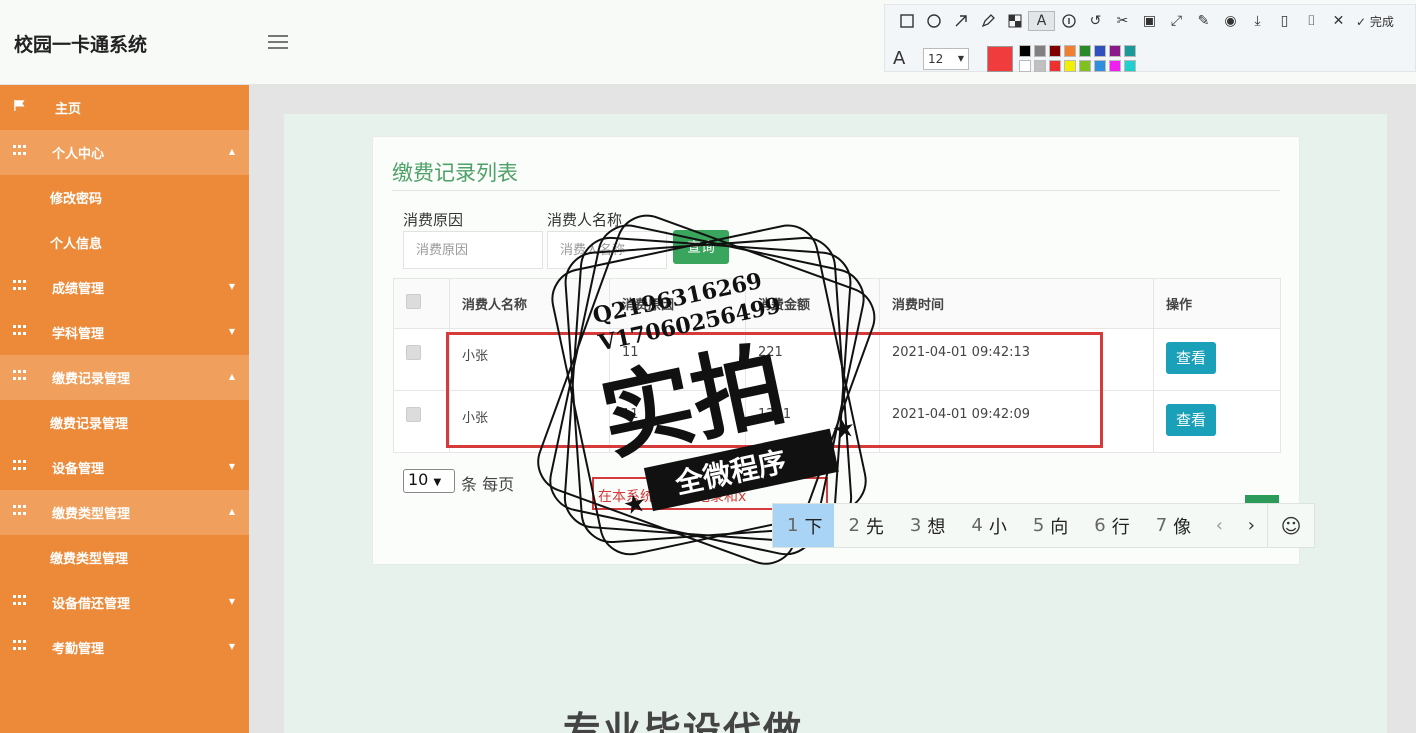  What do you see at coordinates (1375, 21) in the screenshot?
I see `done-button: ✓ 完成` at bounding box center [1375, 21].